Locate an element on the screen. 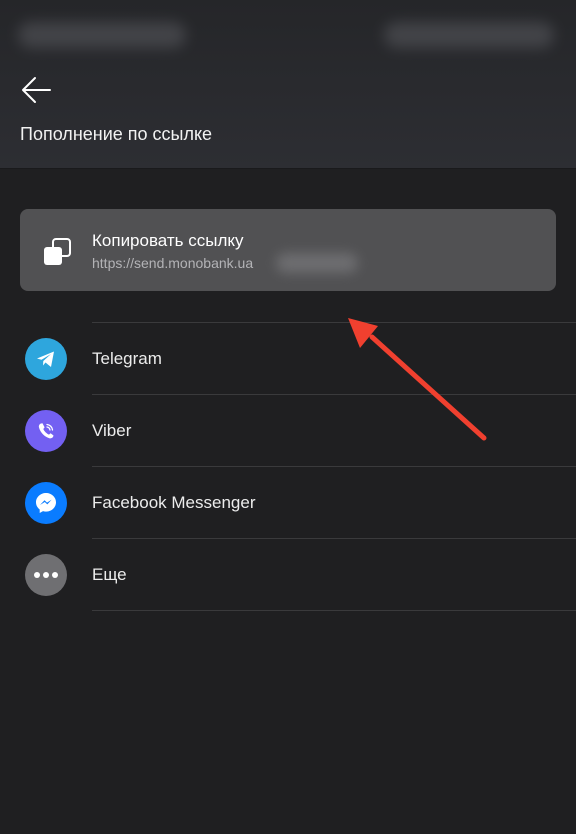  share-item-facebook-messenger: Facebook Messenger is located at coordinates (288, 503).